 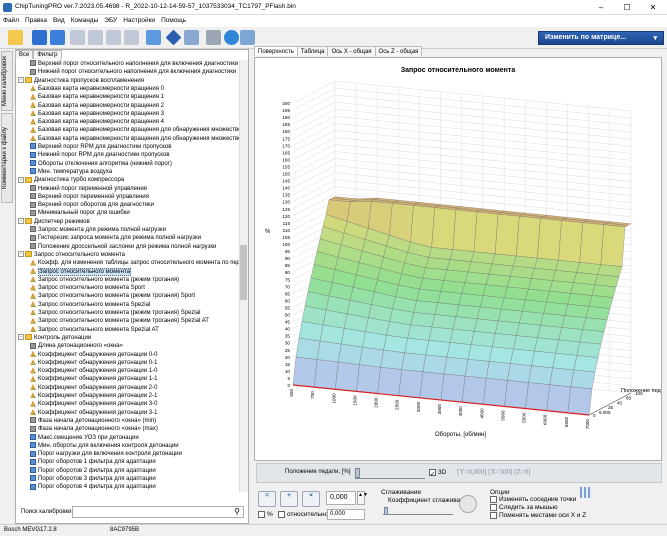 I want to click on tree-item: Верхний порог переменной управления, so click(x=89, y=197).